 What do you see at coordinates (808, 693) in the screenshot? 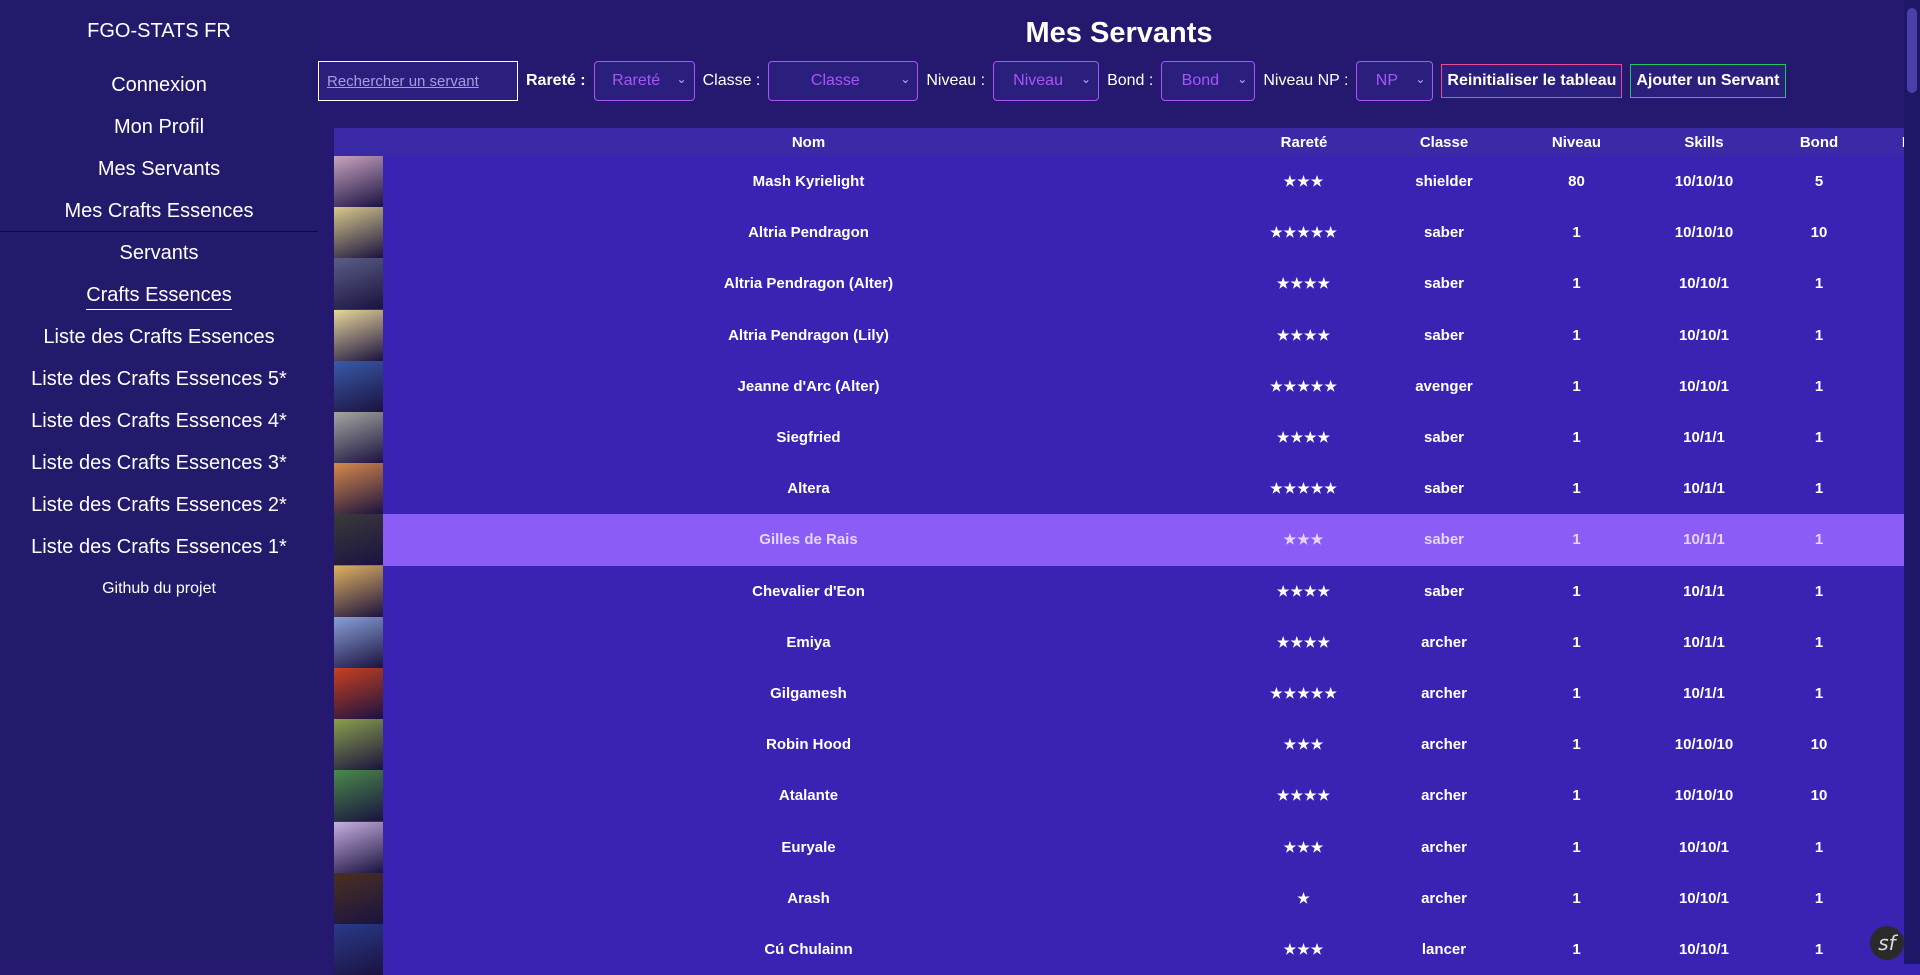
I see `cell-nom: Gilgamesh` at bounding box center [808, 693].